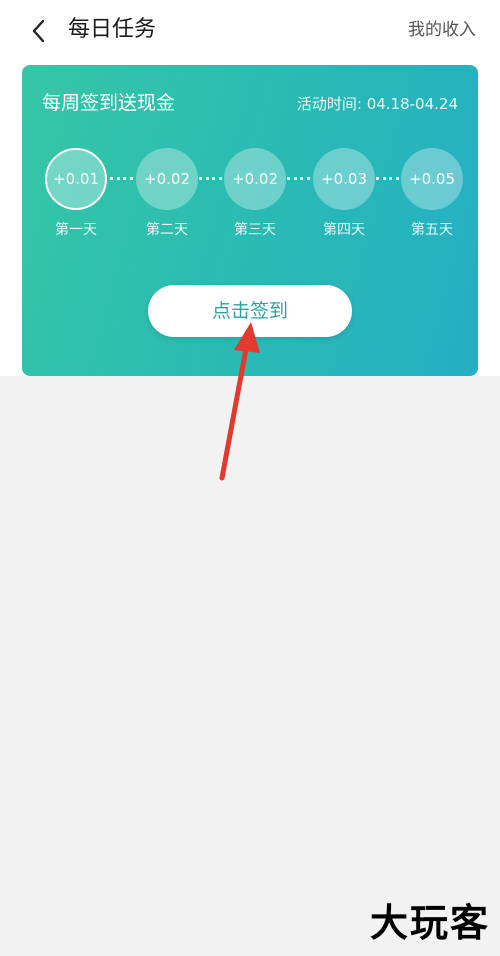 The width and height of the screenshot is (500, 956). What do you see at coordinates (255, 230) in the screenshot?
I see `day-label: 第三天` at bounding box center [255, 230].